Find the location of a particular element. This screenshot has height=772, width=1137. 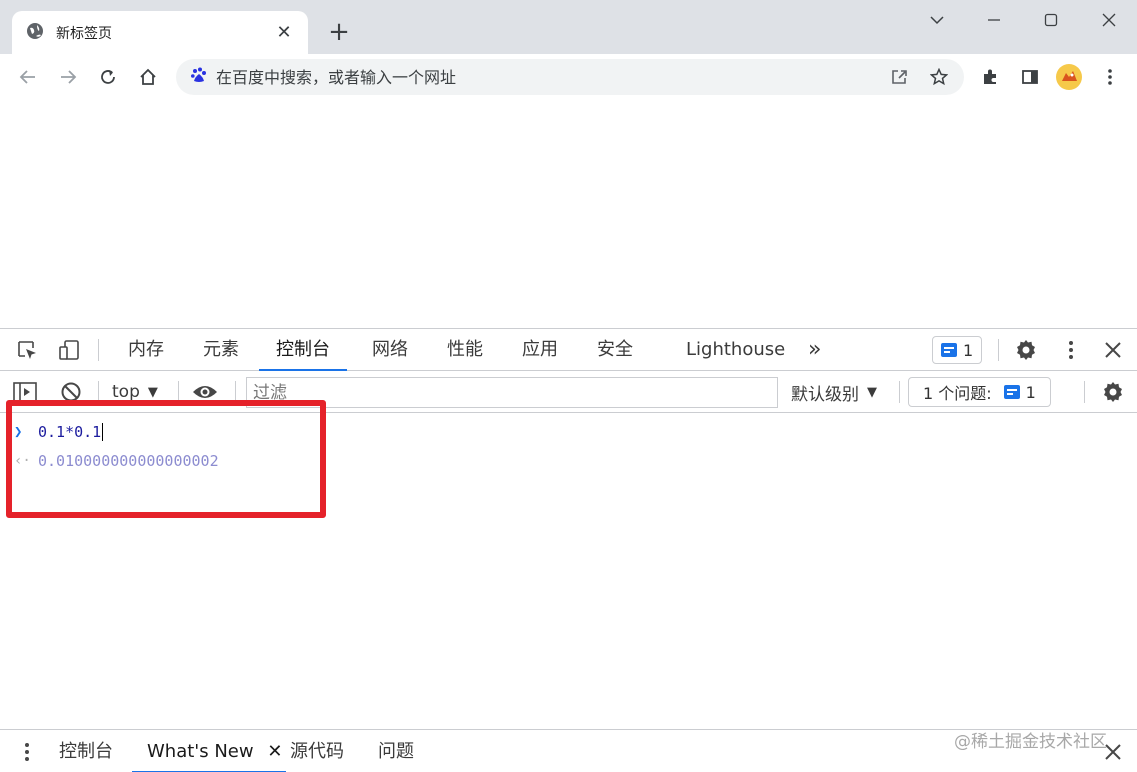

tab-memory: 内存 is located at coordinates (146, 350).